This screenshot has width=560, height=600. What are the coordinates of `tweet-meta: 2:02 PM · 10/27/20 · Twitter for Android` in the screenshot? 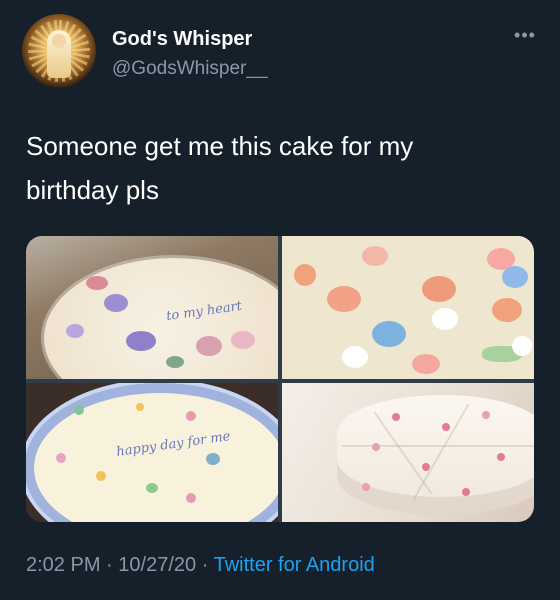 It's located at (200, 568).